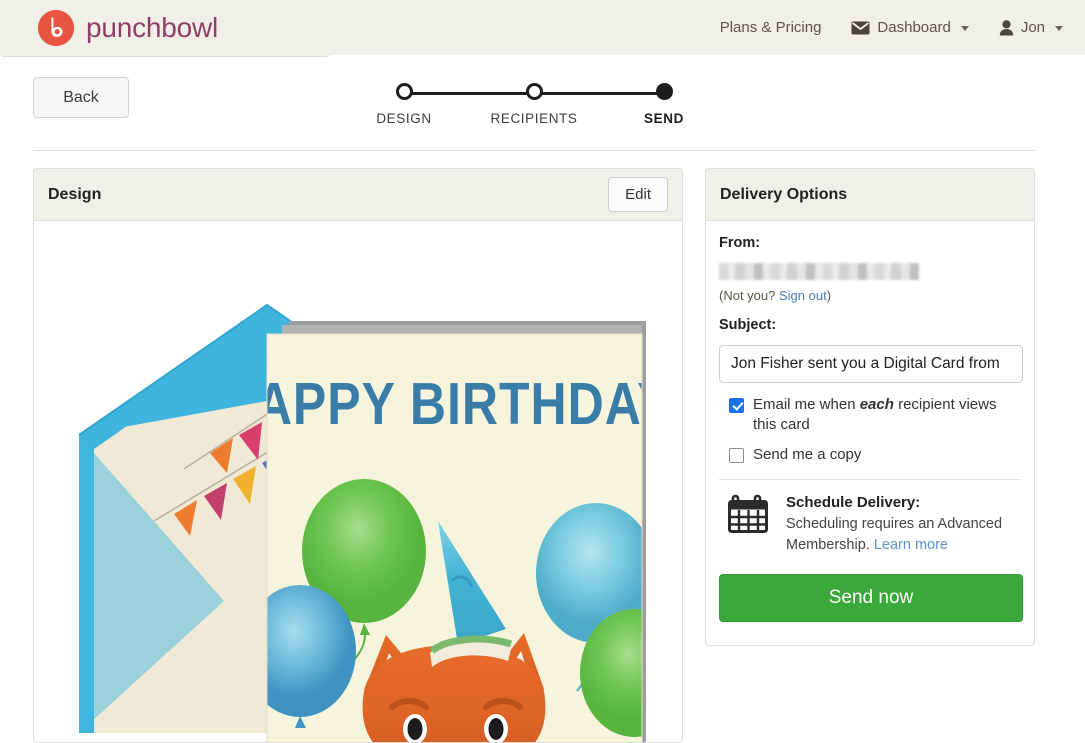 The height and width of the screenshot is (743, 1085). Describe the element at coordinates (819, 271) in the screenshot. I see `from-value-redacted` at that location.